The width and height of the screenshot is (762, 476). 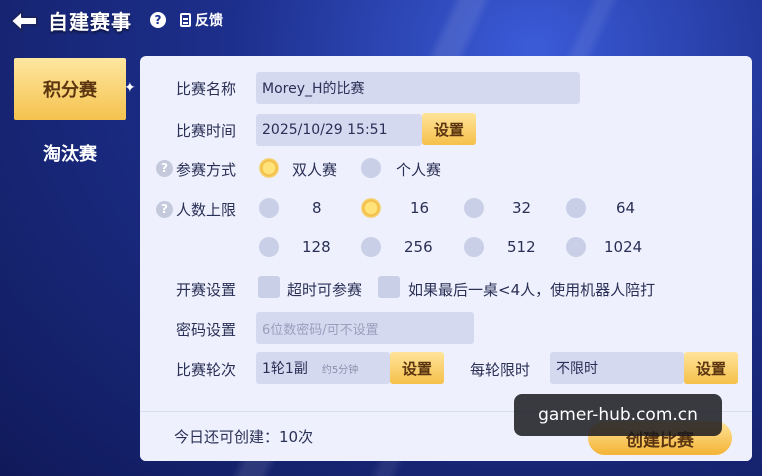 I want to click on radio-128-label: 128, so click(x=316, y=247).